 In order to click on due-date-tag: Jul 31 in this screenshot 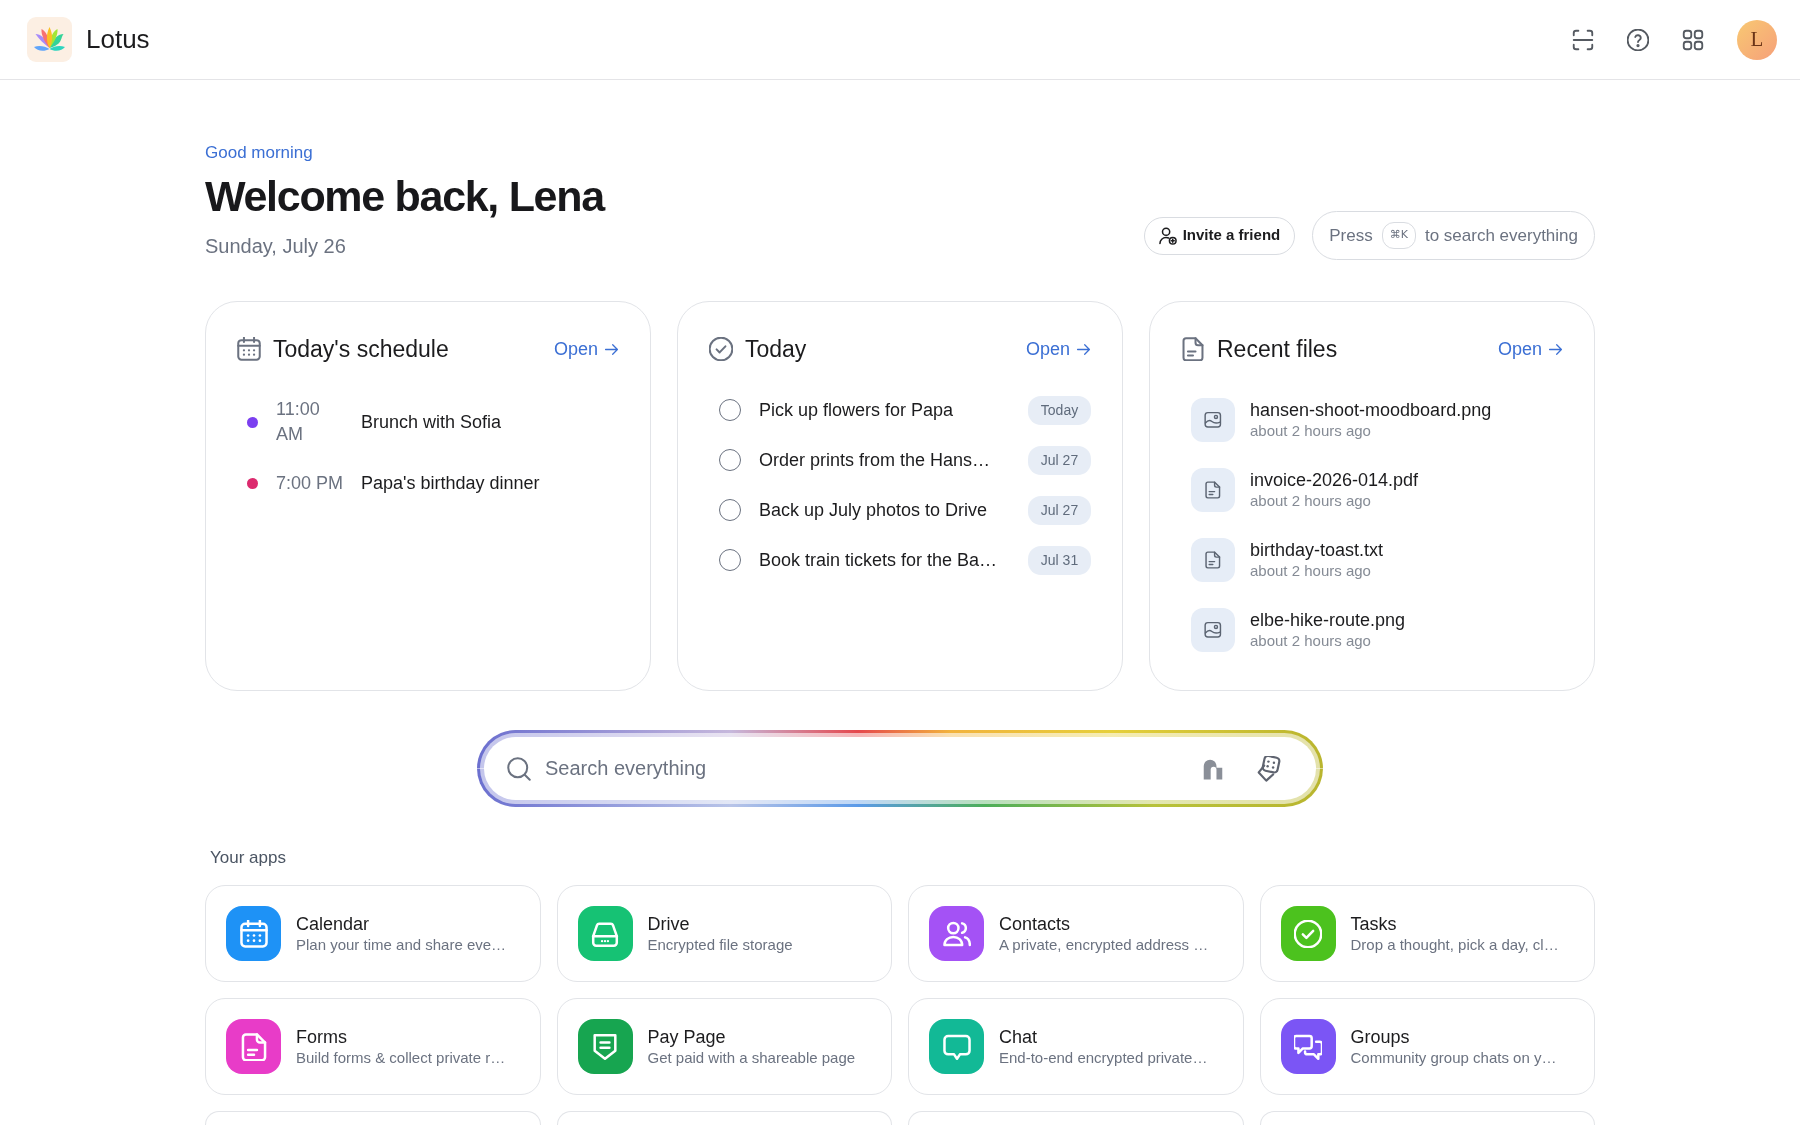, I will do `click(1059, 560)`.